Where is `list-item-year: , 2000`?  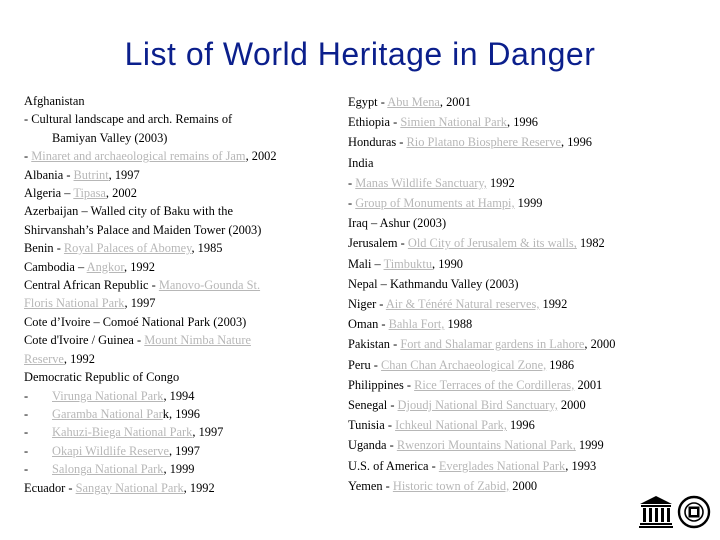
list-item-year: , 2000 is located at coordinates (600, 344).